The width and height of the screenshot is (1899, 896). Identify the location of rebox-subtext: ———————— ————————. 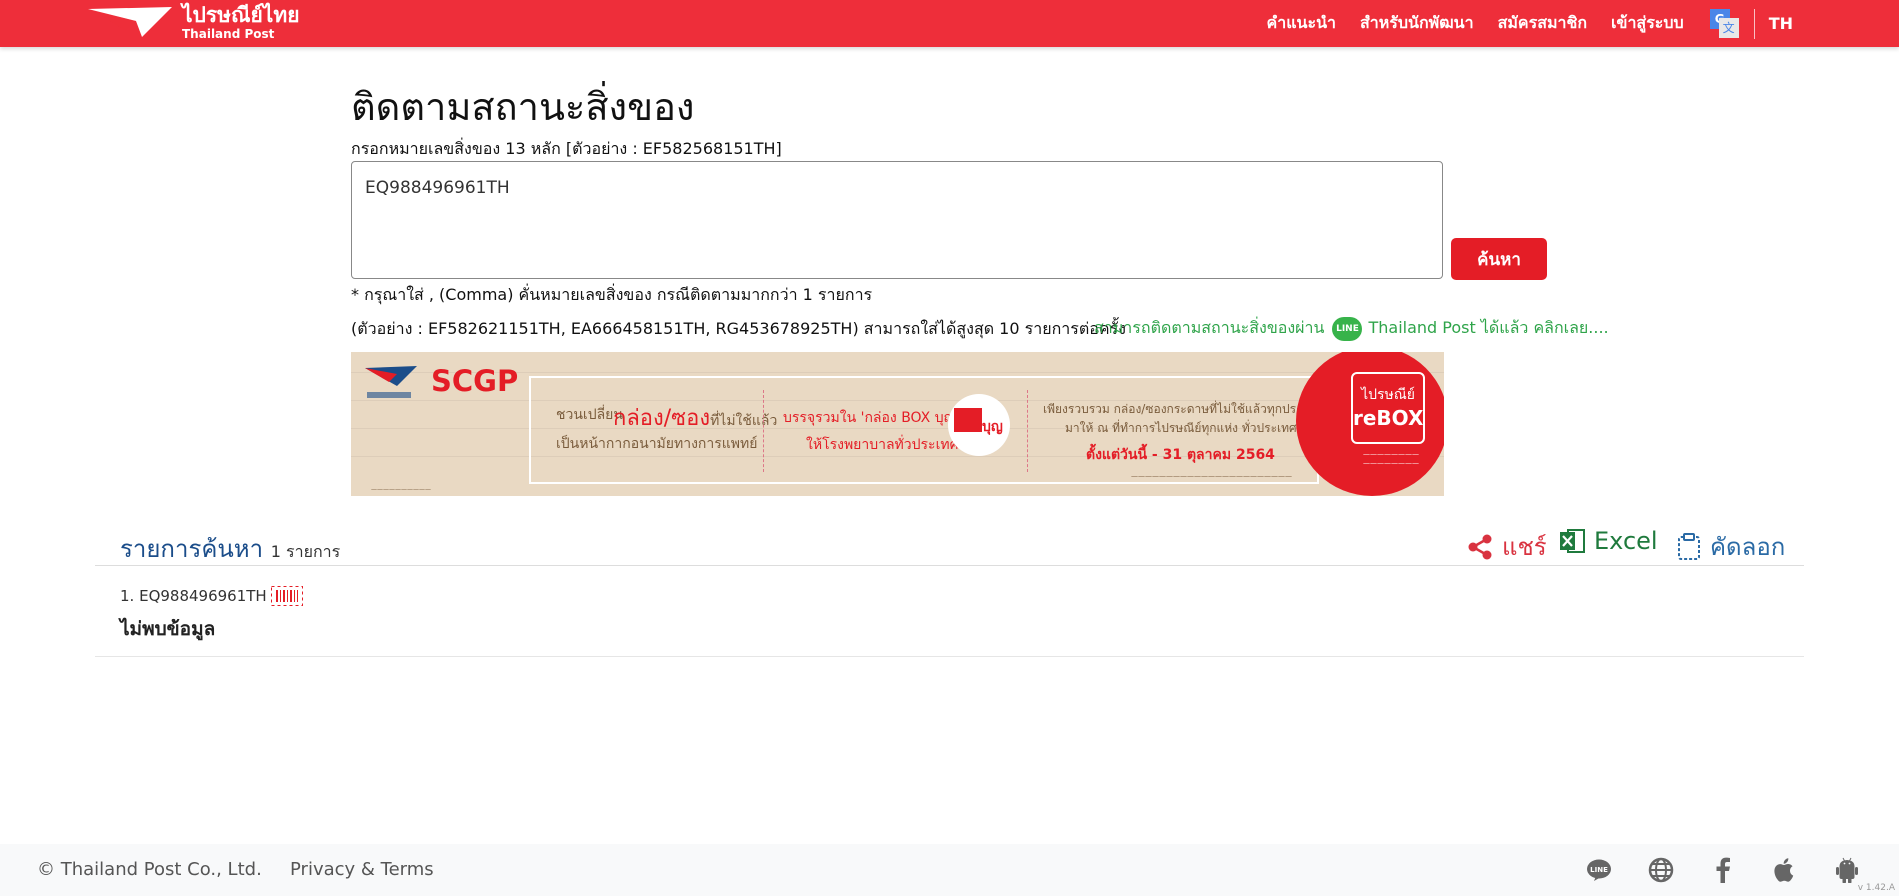
(1391, 459).